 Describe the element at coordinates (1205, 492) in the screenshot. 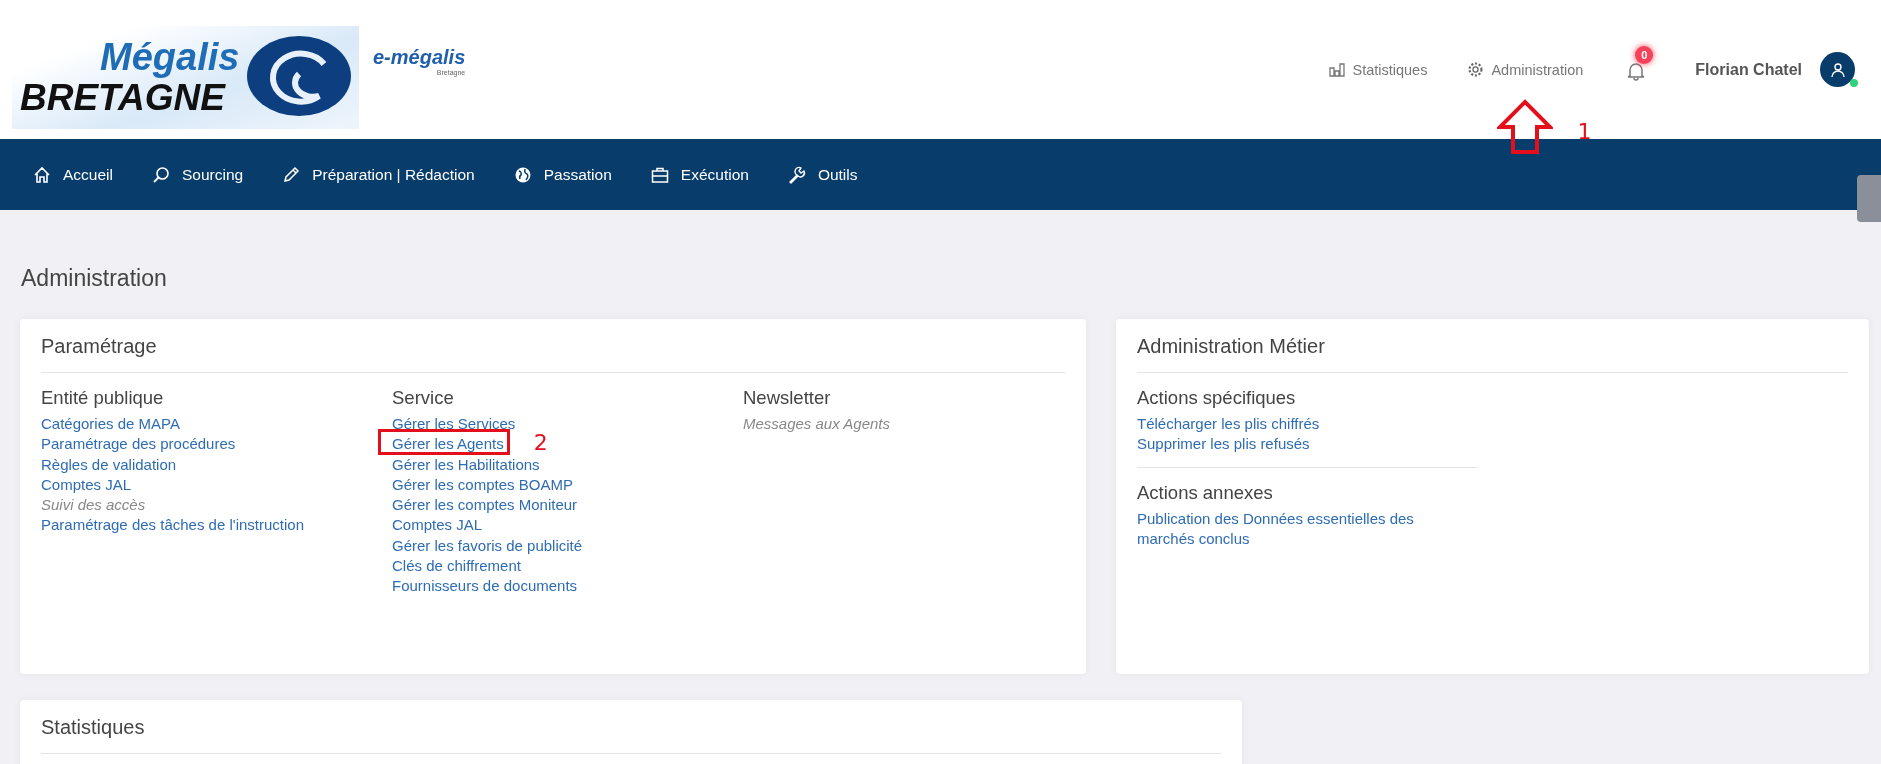

I see `section-heading: Actions annexes` at that location.